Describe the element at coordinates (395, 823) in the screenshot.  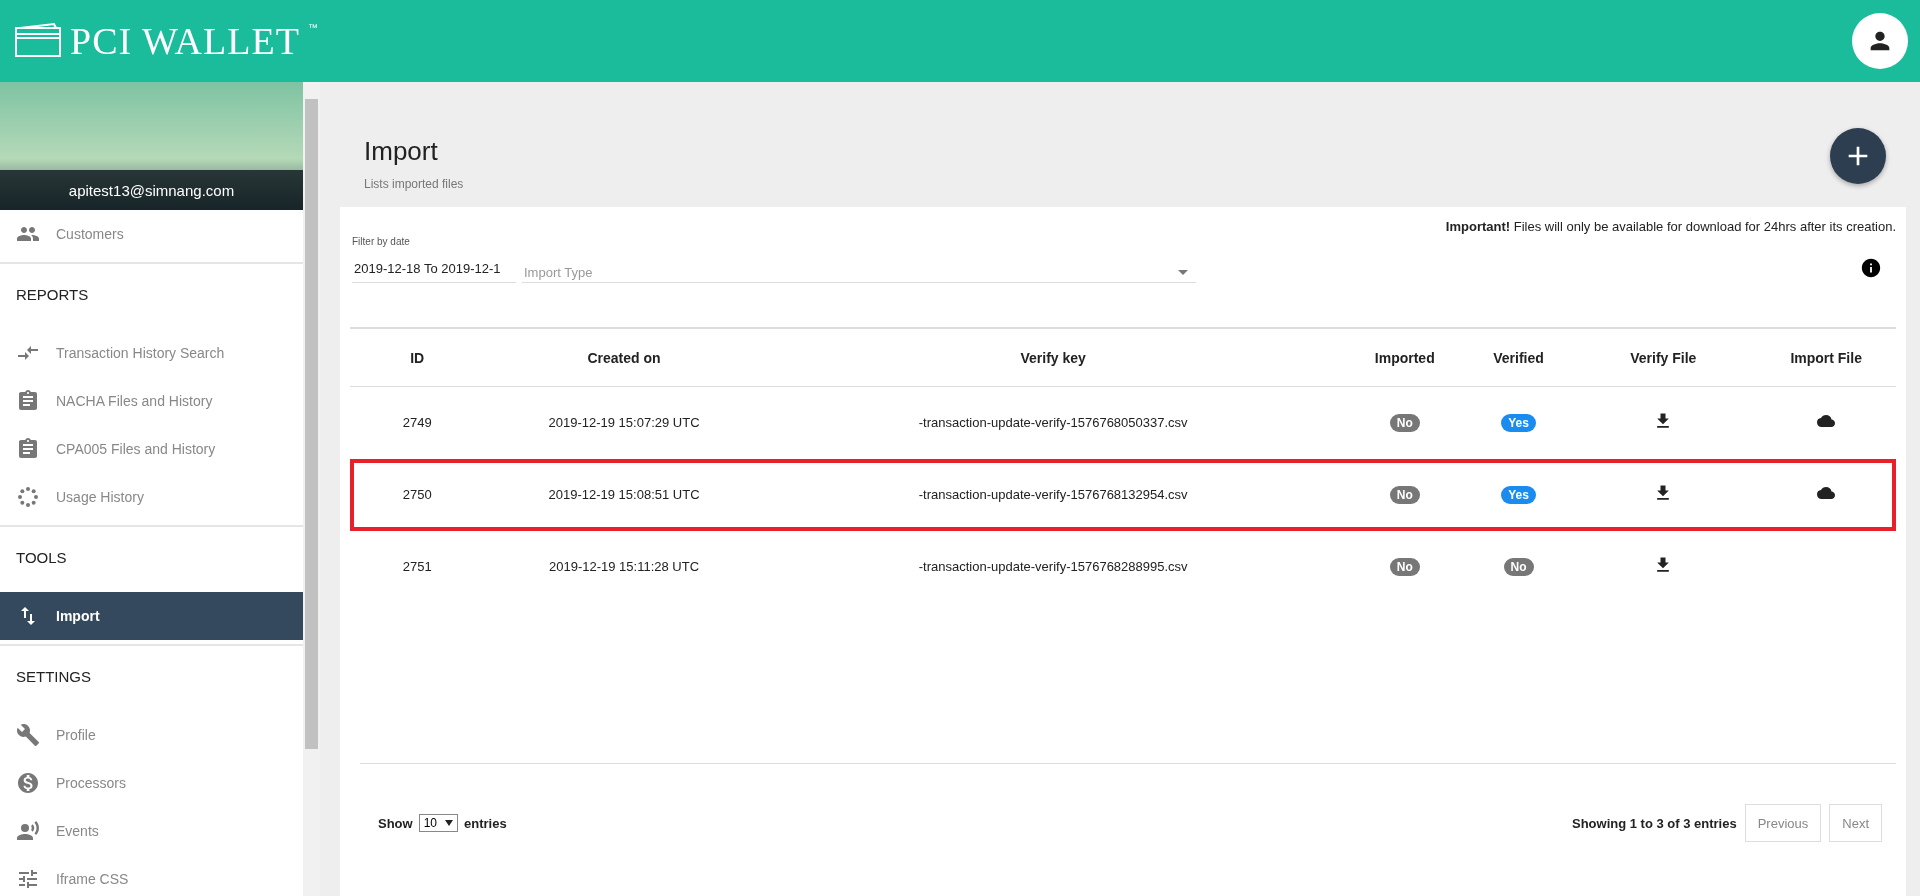
I see `show-label: Show` at that location.